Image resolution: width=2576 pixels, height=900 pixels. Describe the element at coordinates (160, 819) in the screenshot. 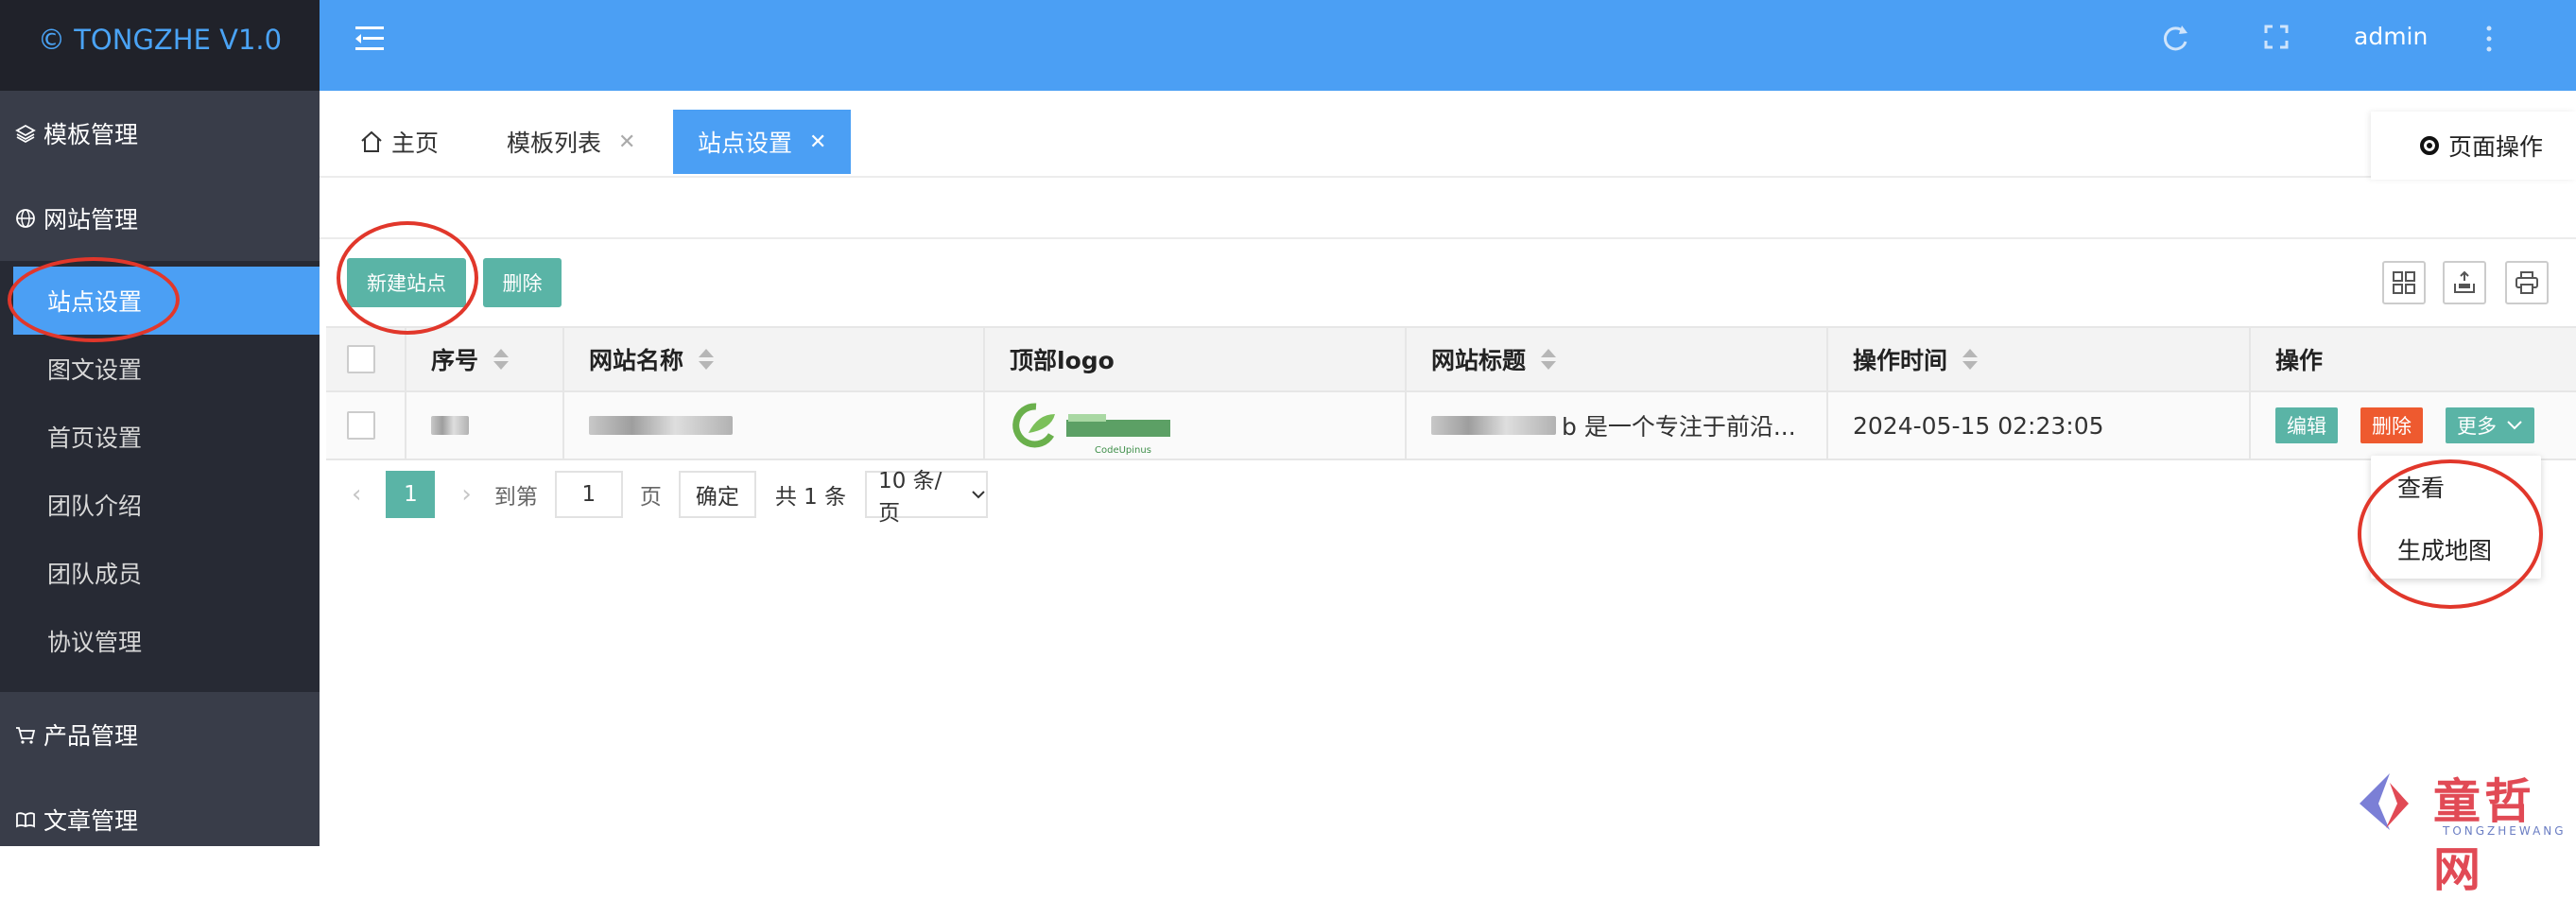

I see `sidebar-group-articles: 文章管理` at that location.